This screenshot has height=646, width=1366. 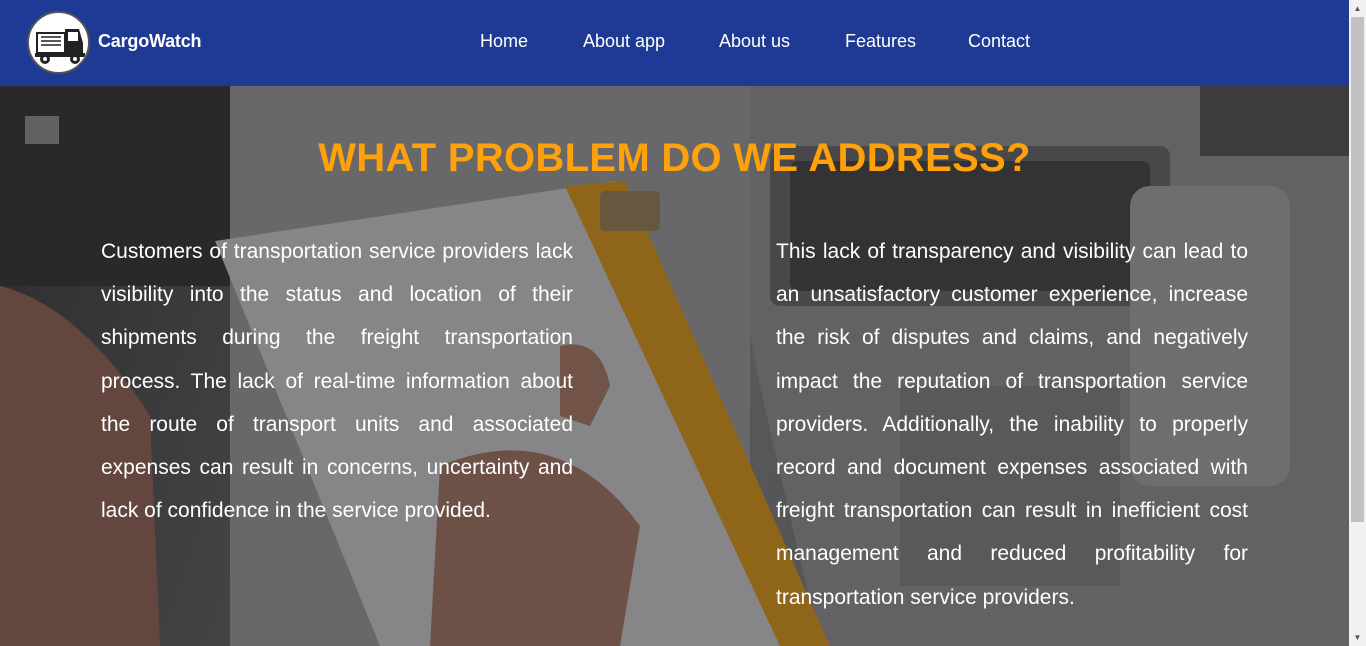 I want to click on nav-about-app: About app, so click(x=624, y=41).